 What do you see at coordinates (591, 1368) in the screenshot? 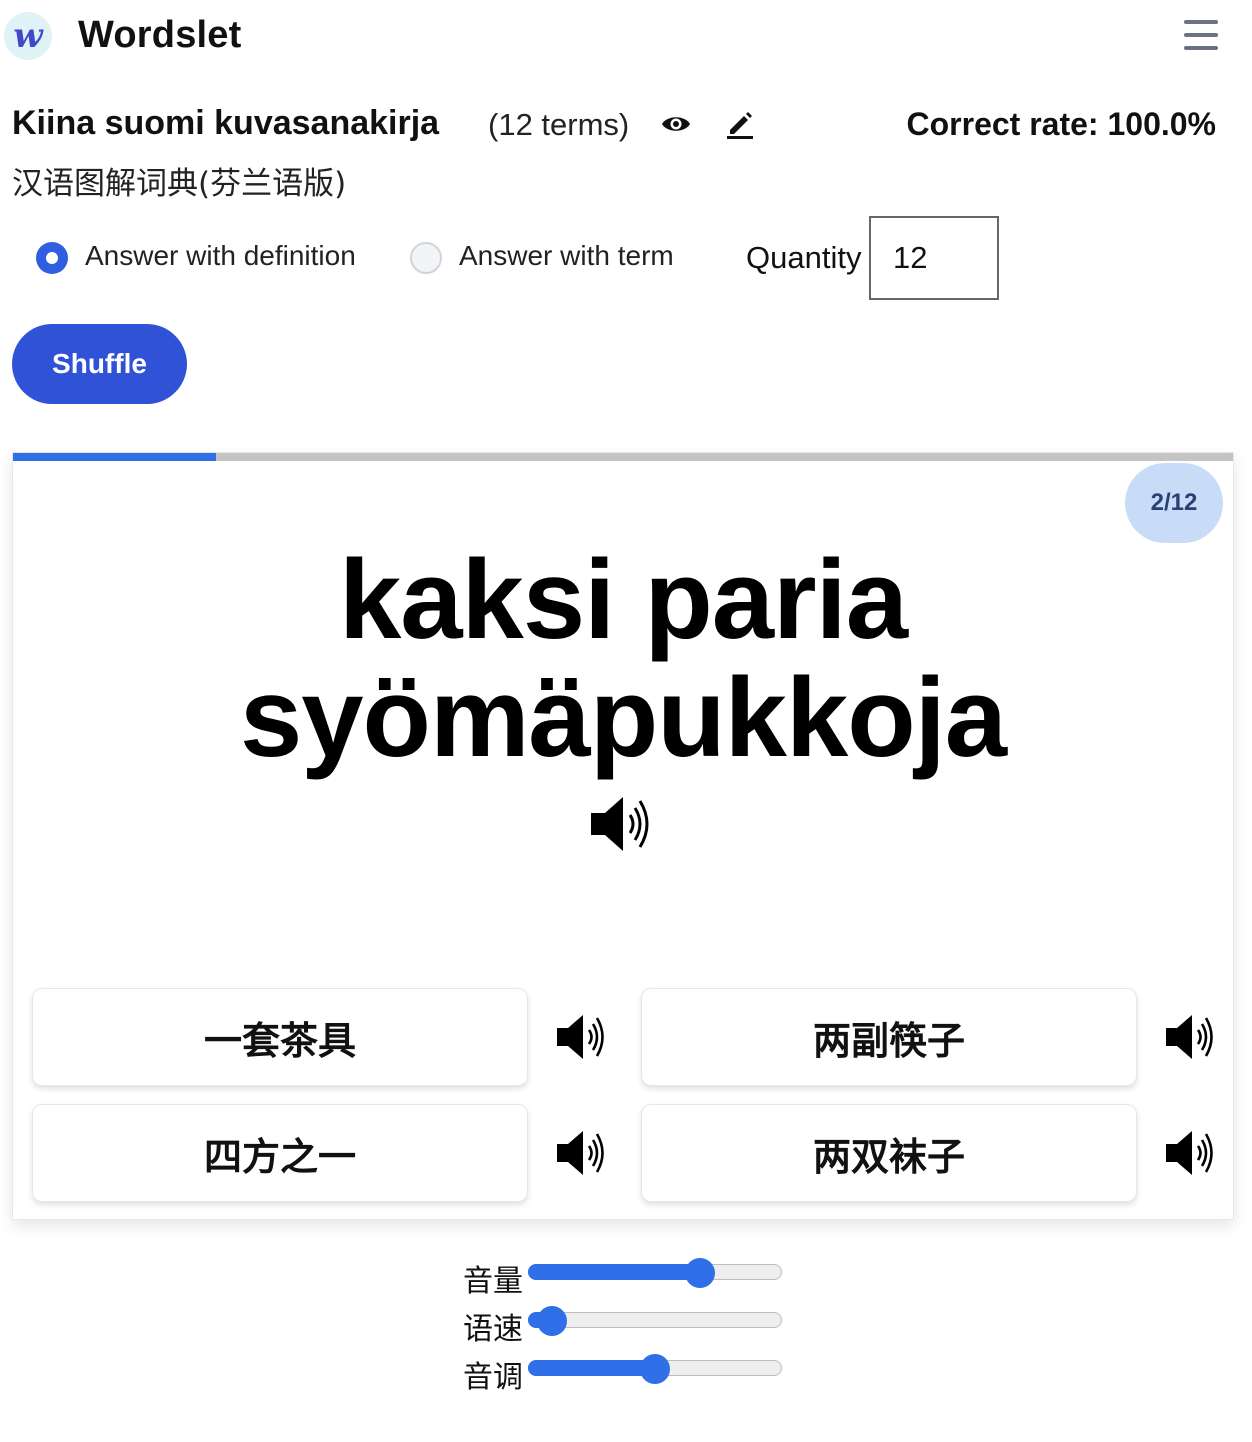
I see `pitch-slider-fill` at bounding box center [591, 1368].